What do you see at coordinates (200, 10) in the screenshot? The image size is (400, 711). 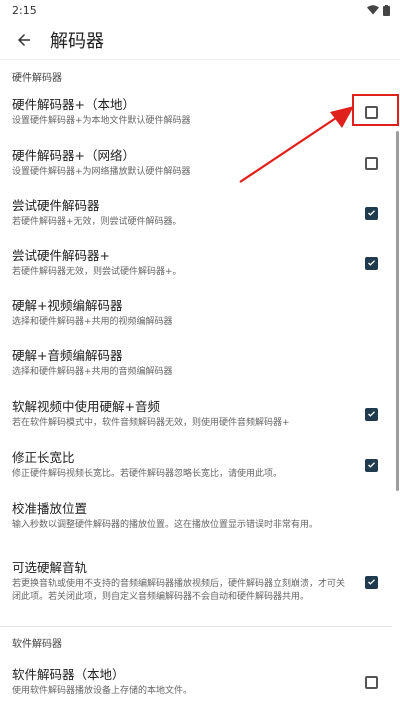 I see `status-bar: 2:15` at bounding box center [200, 10].